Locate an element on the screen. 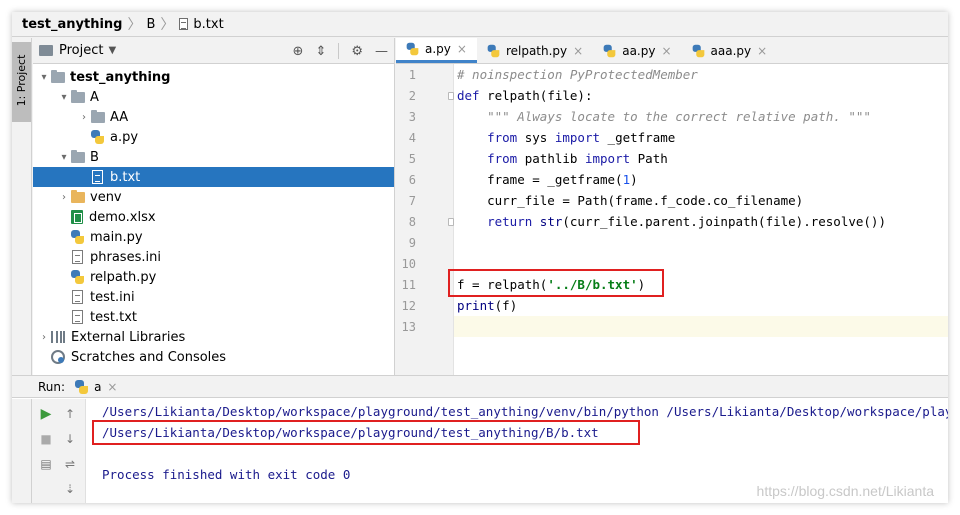 Image resolution: width=960 pixels, height=515 pixels. line-number: 6 is located at coordinates (412, 180).